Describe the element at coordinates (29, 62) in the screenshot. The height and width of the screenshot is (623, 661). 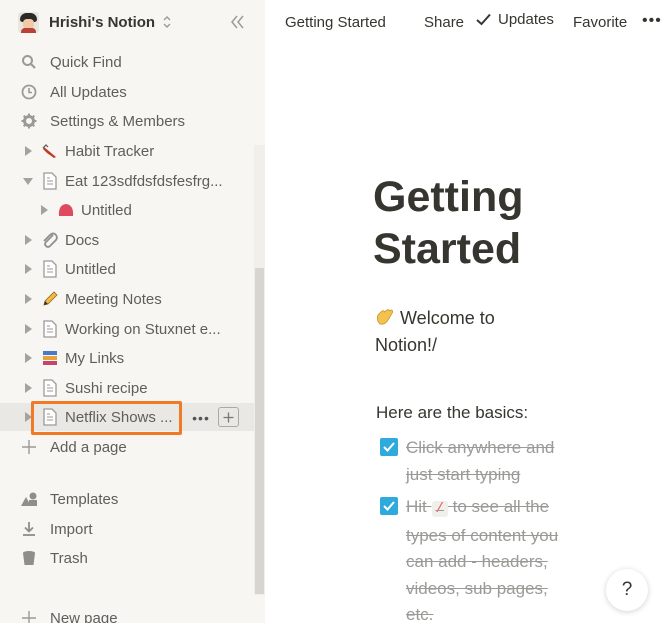
I see `search-icon` at that location.